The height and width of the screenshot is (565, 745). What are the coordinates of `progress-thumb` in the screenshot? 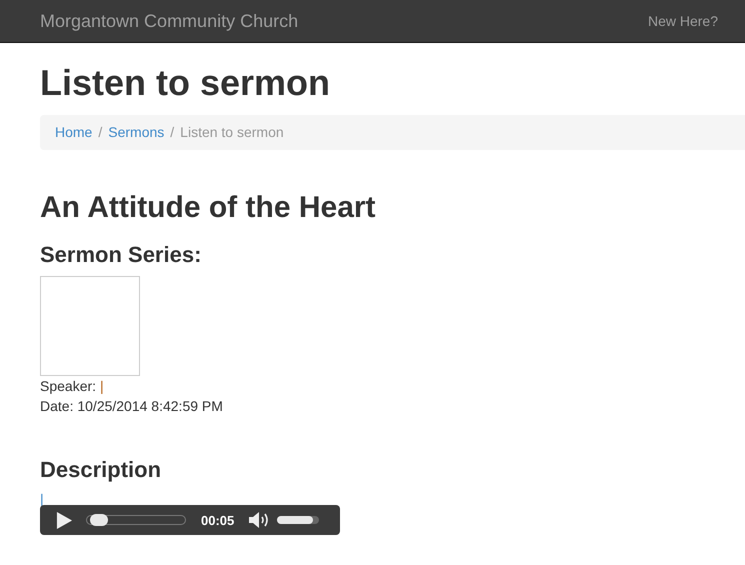 It's located at (99, 520).